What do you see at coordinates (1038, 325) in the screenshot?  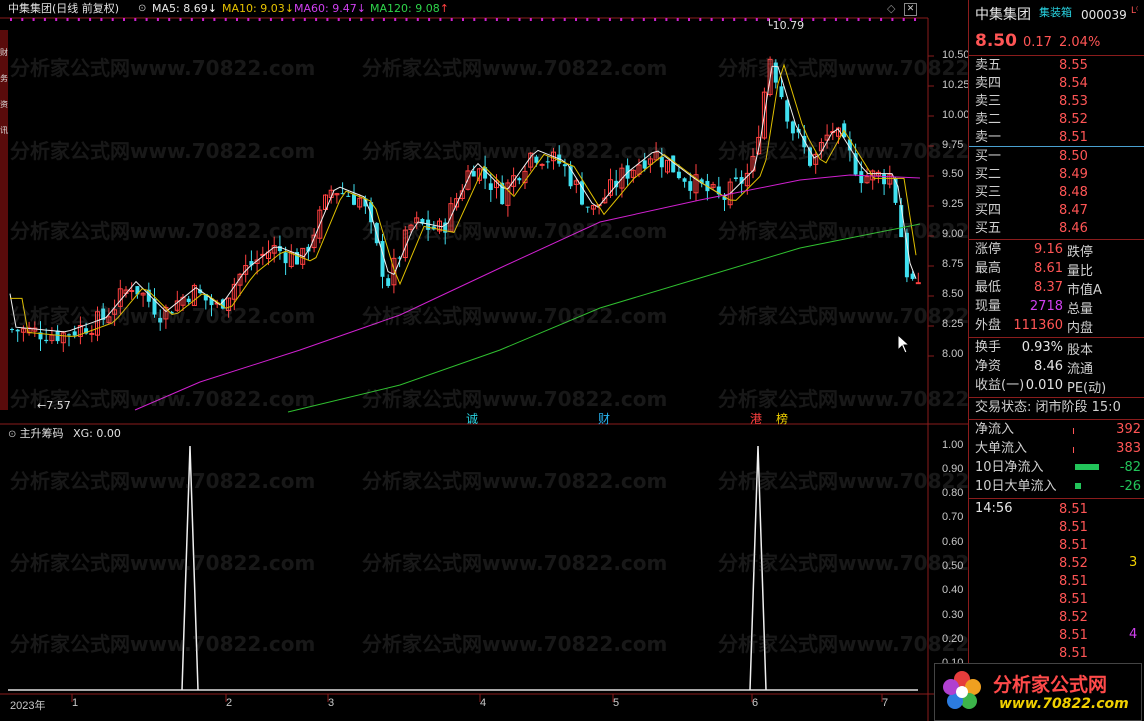 I see `stat-value: 111360` at bounding box center [1038, 325].